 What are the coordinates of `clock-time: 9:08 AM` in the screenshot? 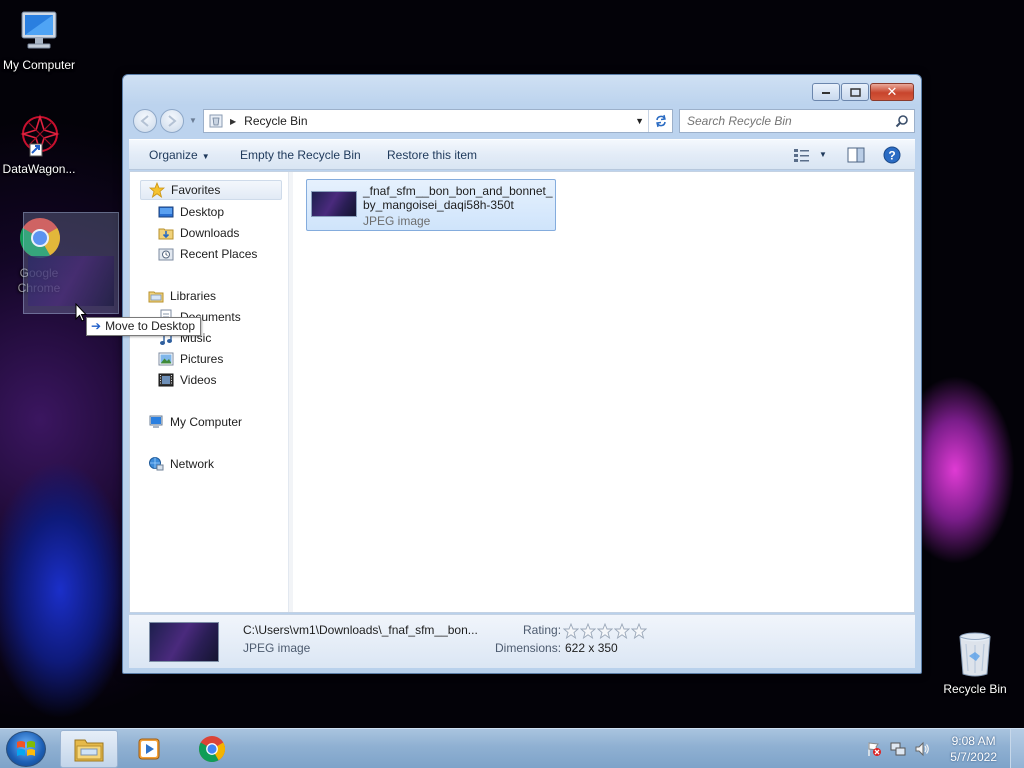 It's located at (973, 741).